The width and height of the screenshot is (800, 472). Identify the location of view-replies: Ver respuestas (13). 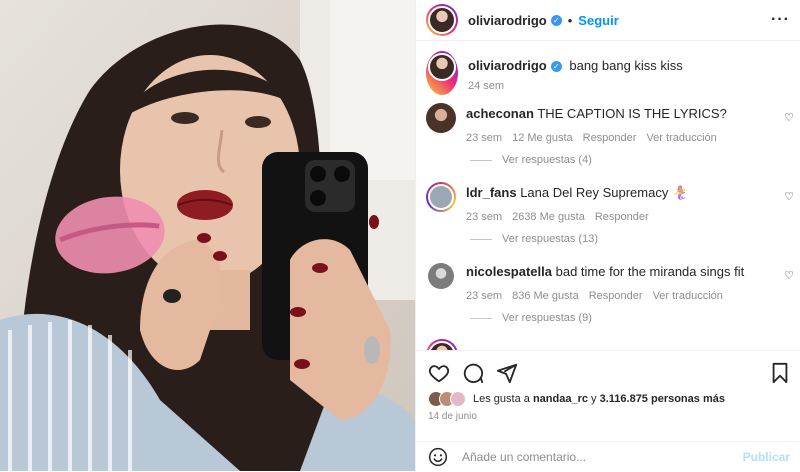
(534, 239).